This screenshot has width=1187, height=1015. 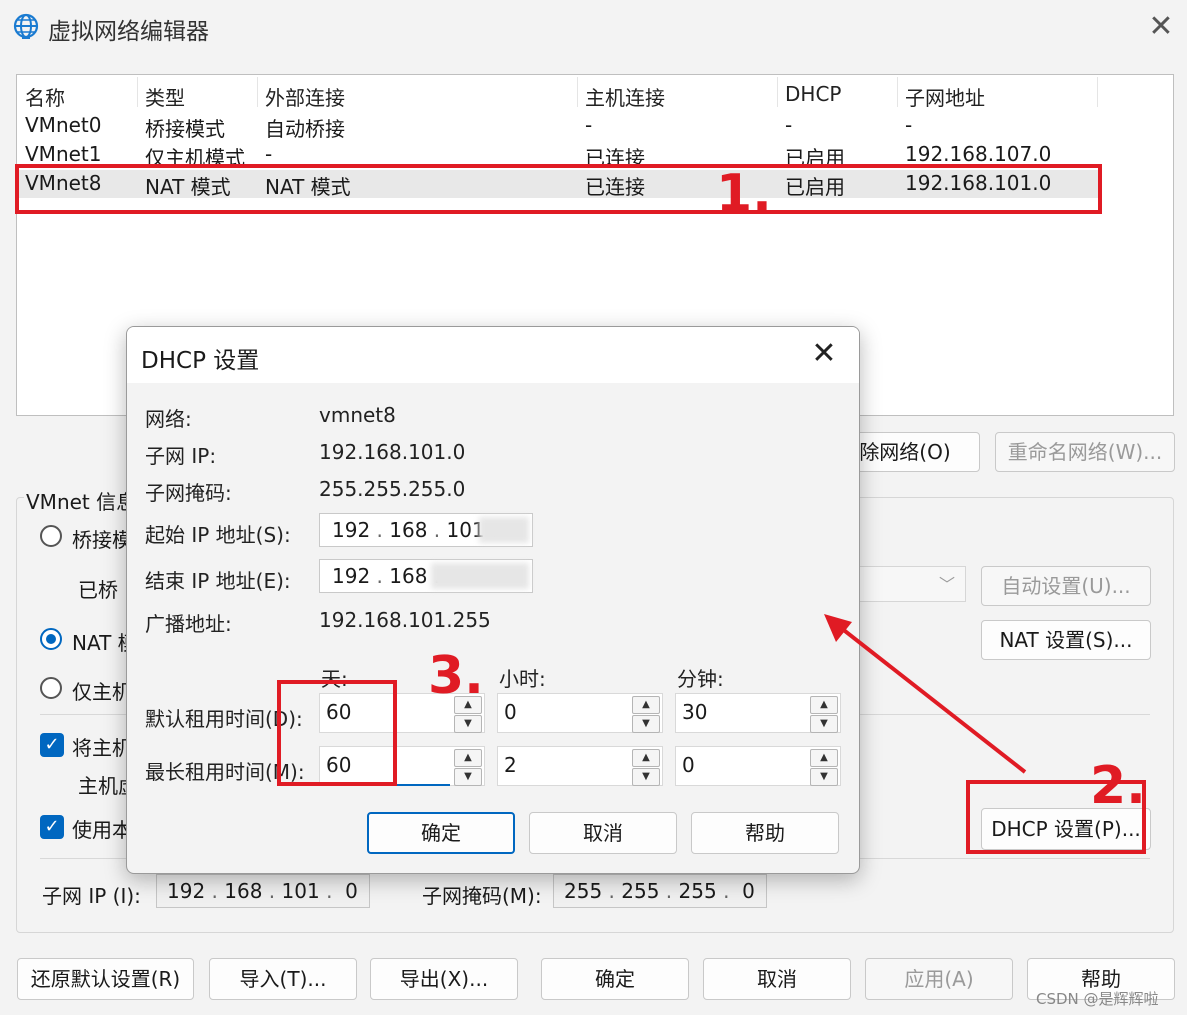 What do you see at coordinates (925, 694) in the screenshot?
I see `annotation-arrow` at bounding box center [925, 694].